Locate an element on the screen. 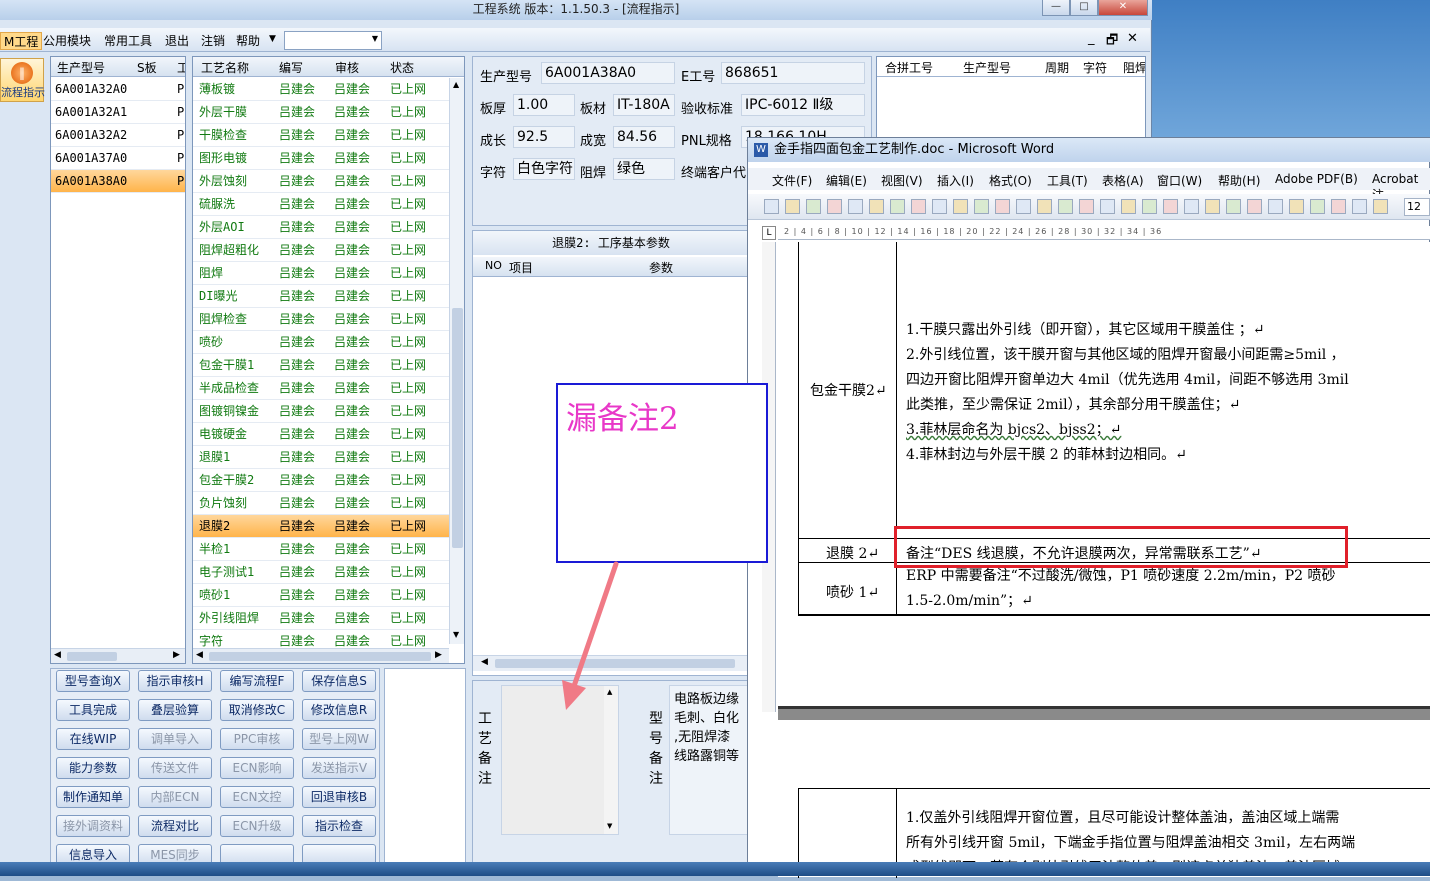  action-button: 流程对比 is located at coordinates (175, 826).